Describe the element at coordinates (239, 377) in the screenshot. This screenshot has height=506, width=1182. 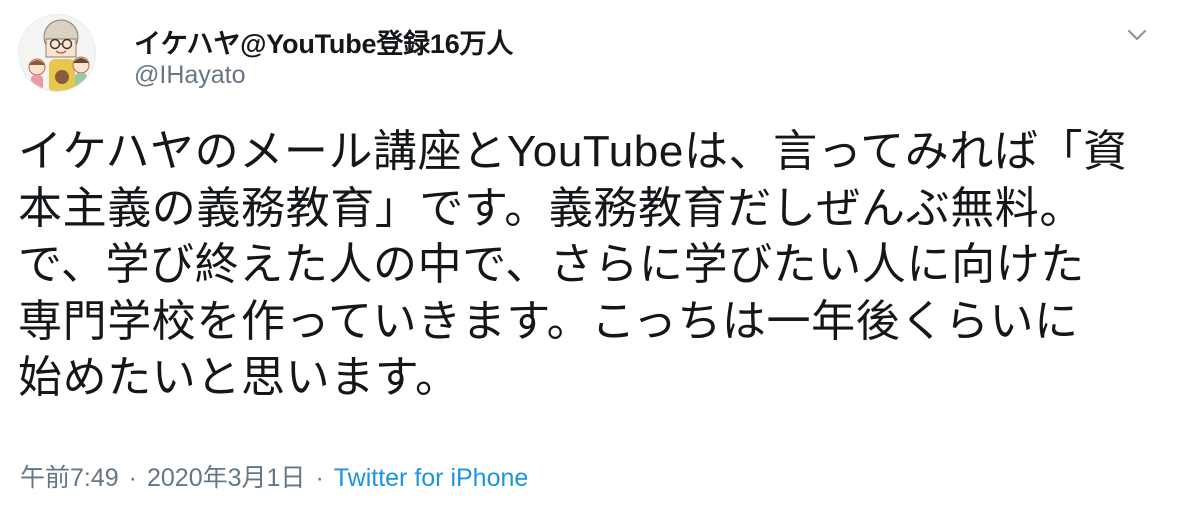
I see `tweet-text-line: 始めたいと思います。` at that location.